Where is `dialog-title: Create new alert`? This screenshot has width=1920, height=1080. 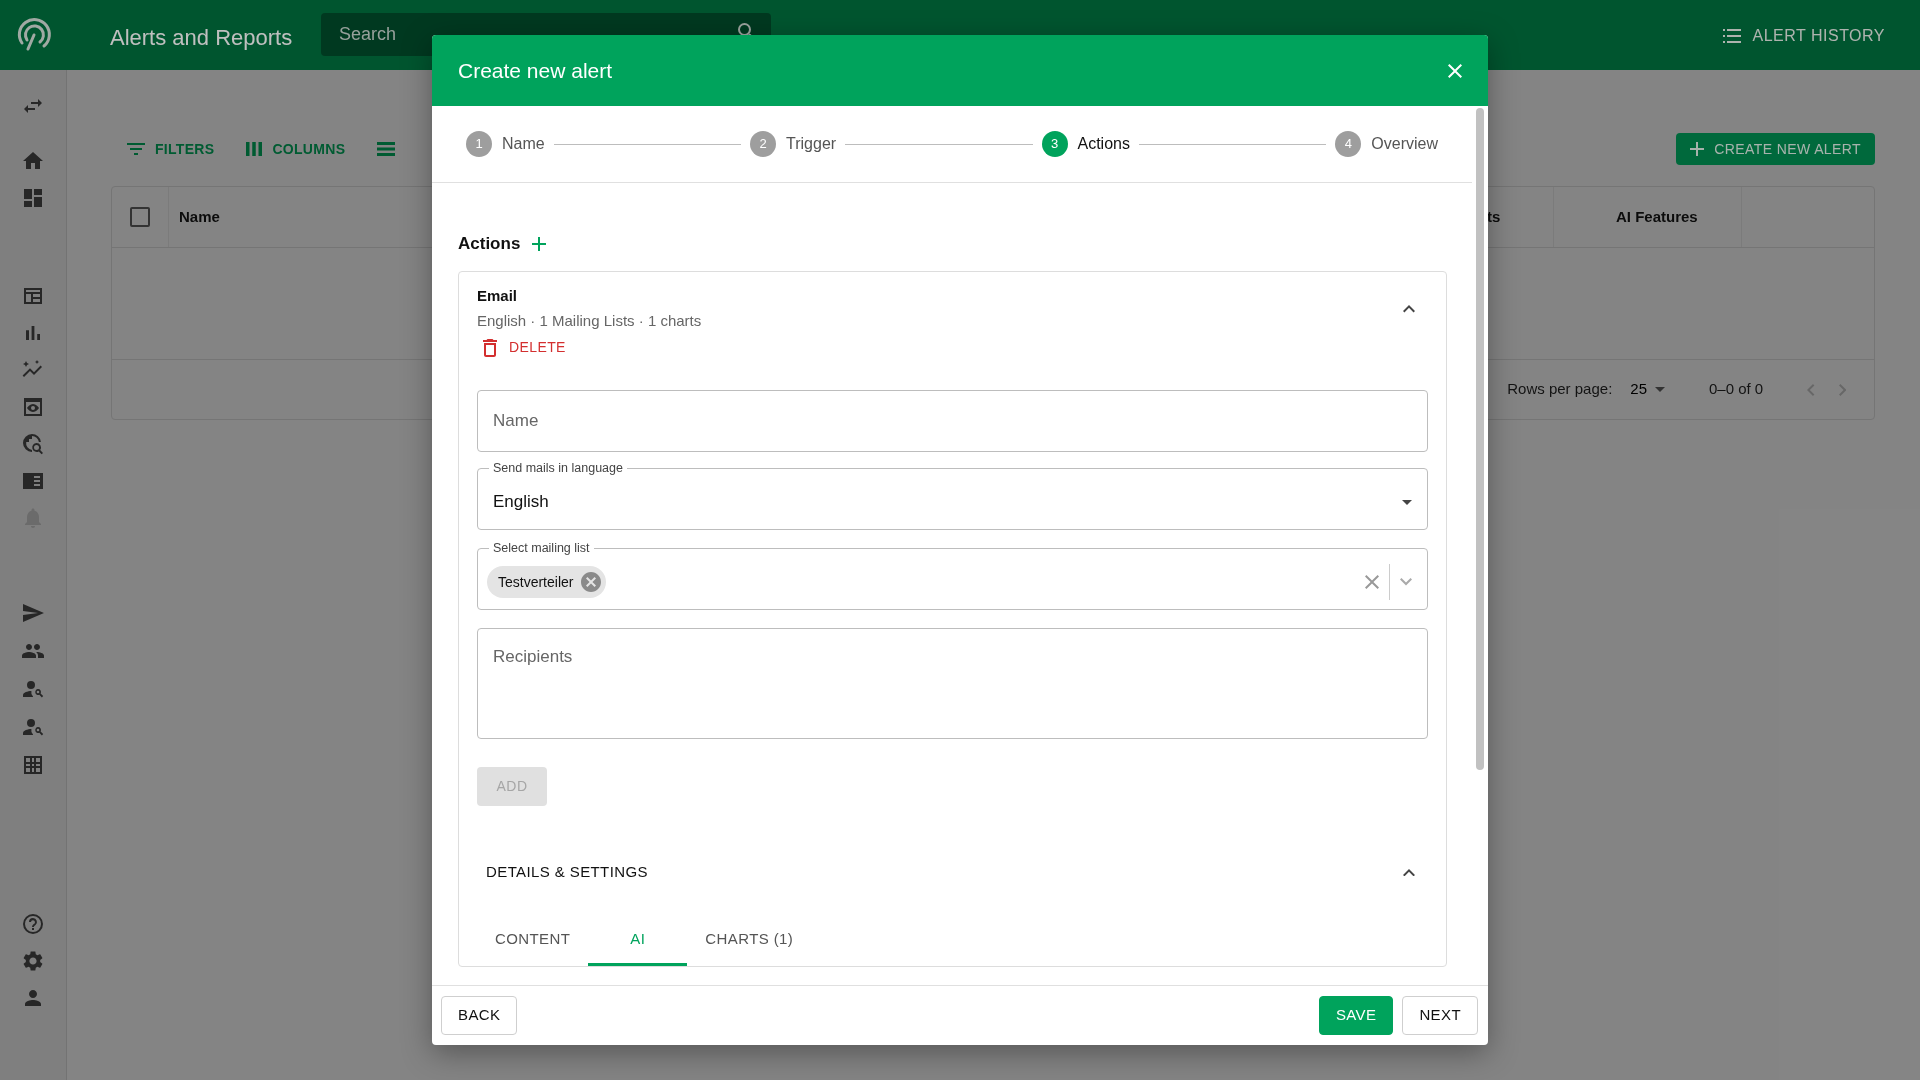
dialog-title: Create new alert is located at coordinates (535, 70).